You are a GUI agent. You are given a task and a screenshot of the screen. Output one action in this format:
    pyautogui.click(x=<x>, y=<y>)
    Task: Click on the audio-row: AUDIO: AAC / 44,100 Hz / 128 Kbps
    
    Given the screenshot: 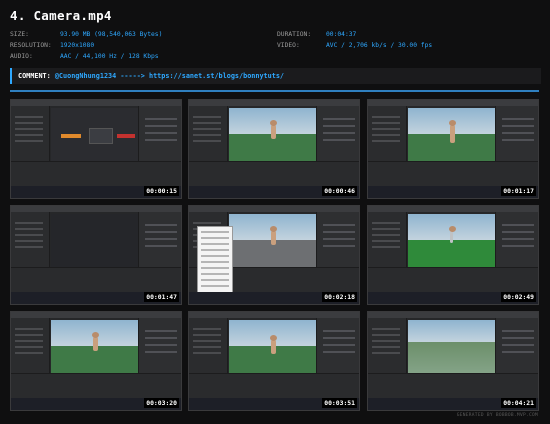 What is the action you would take?
    pyautogui.click(x=140, y=57)
    